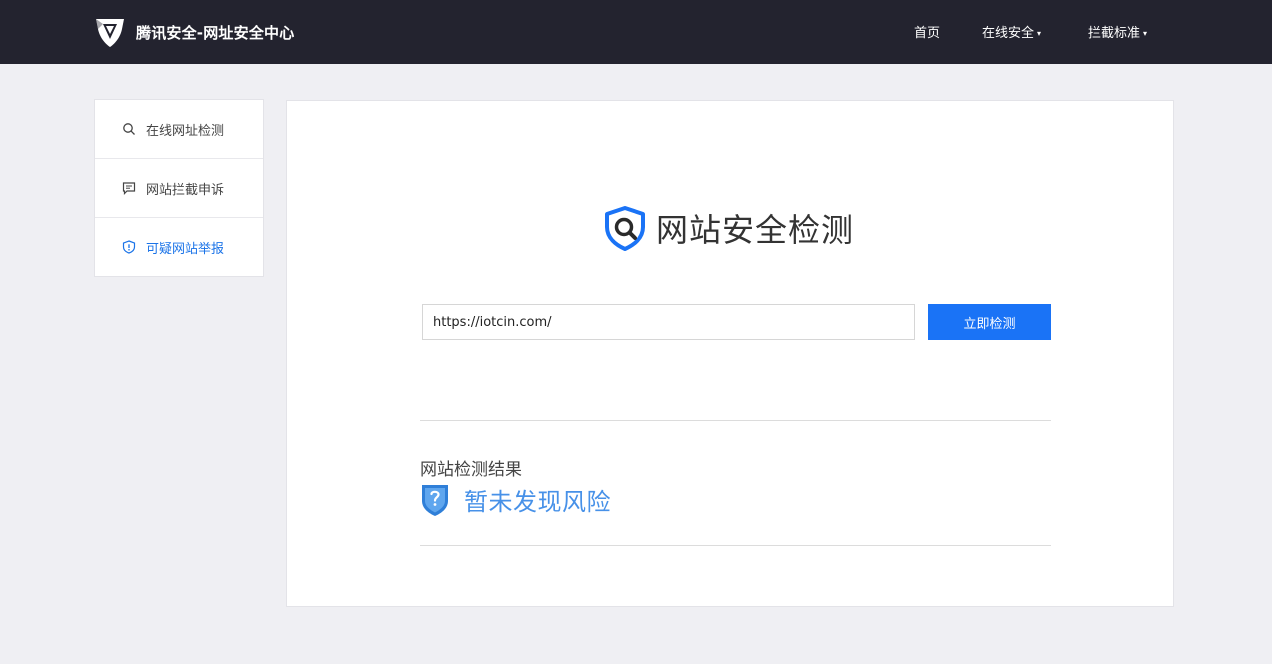 Image resolution: width=1272 pixels, height=664 pixels. What do you see at coordinates (129, 129) in the screenshot?
I see `search-icon` at bounding box center [129, 129].